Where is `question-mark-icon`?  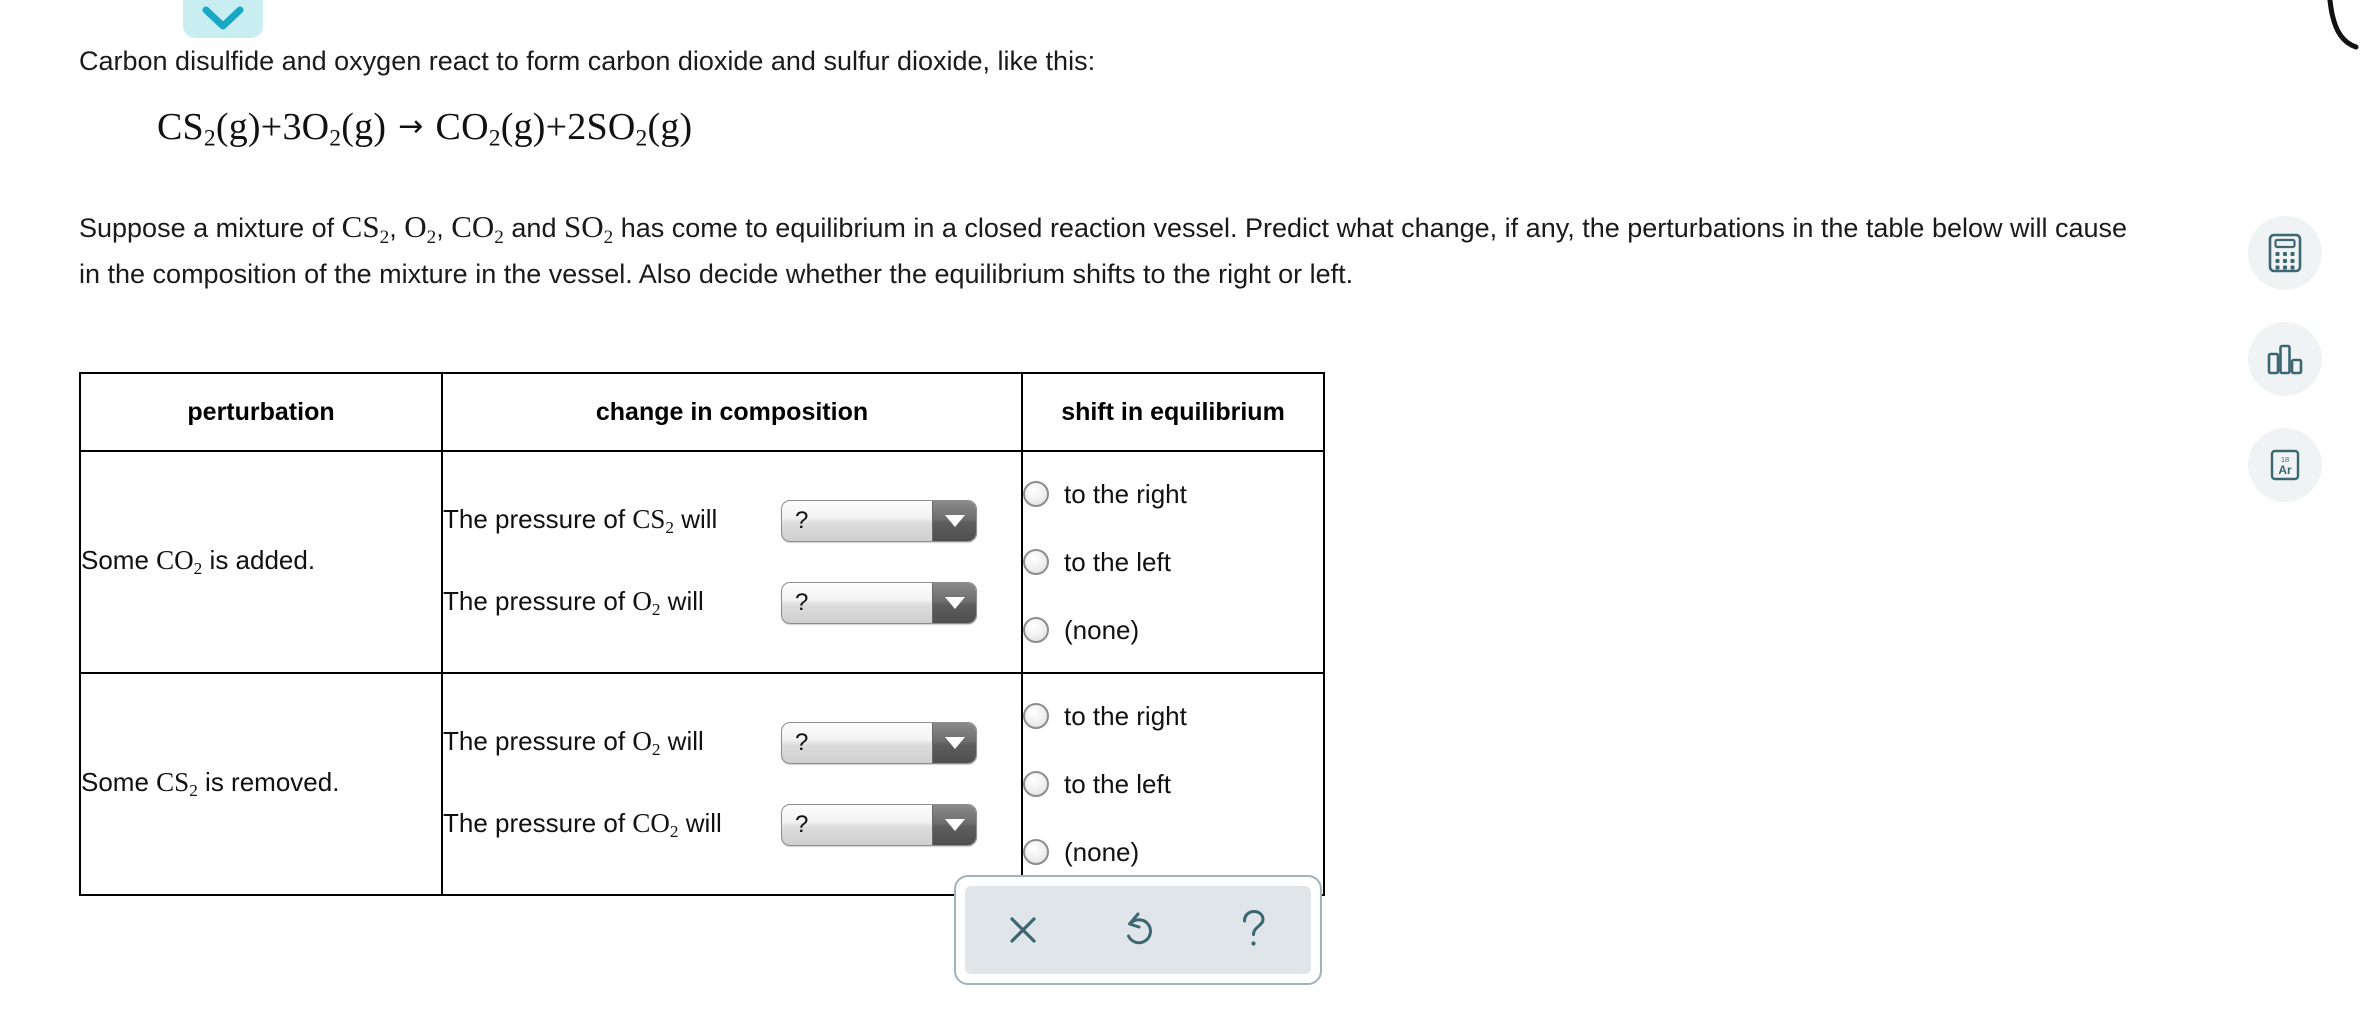
question-mark-icon is located at coordinates (1254, 927).